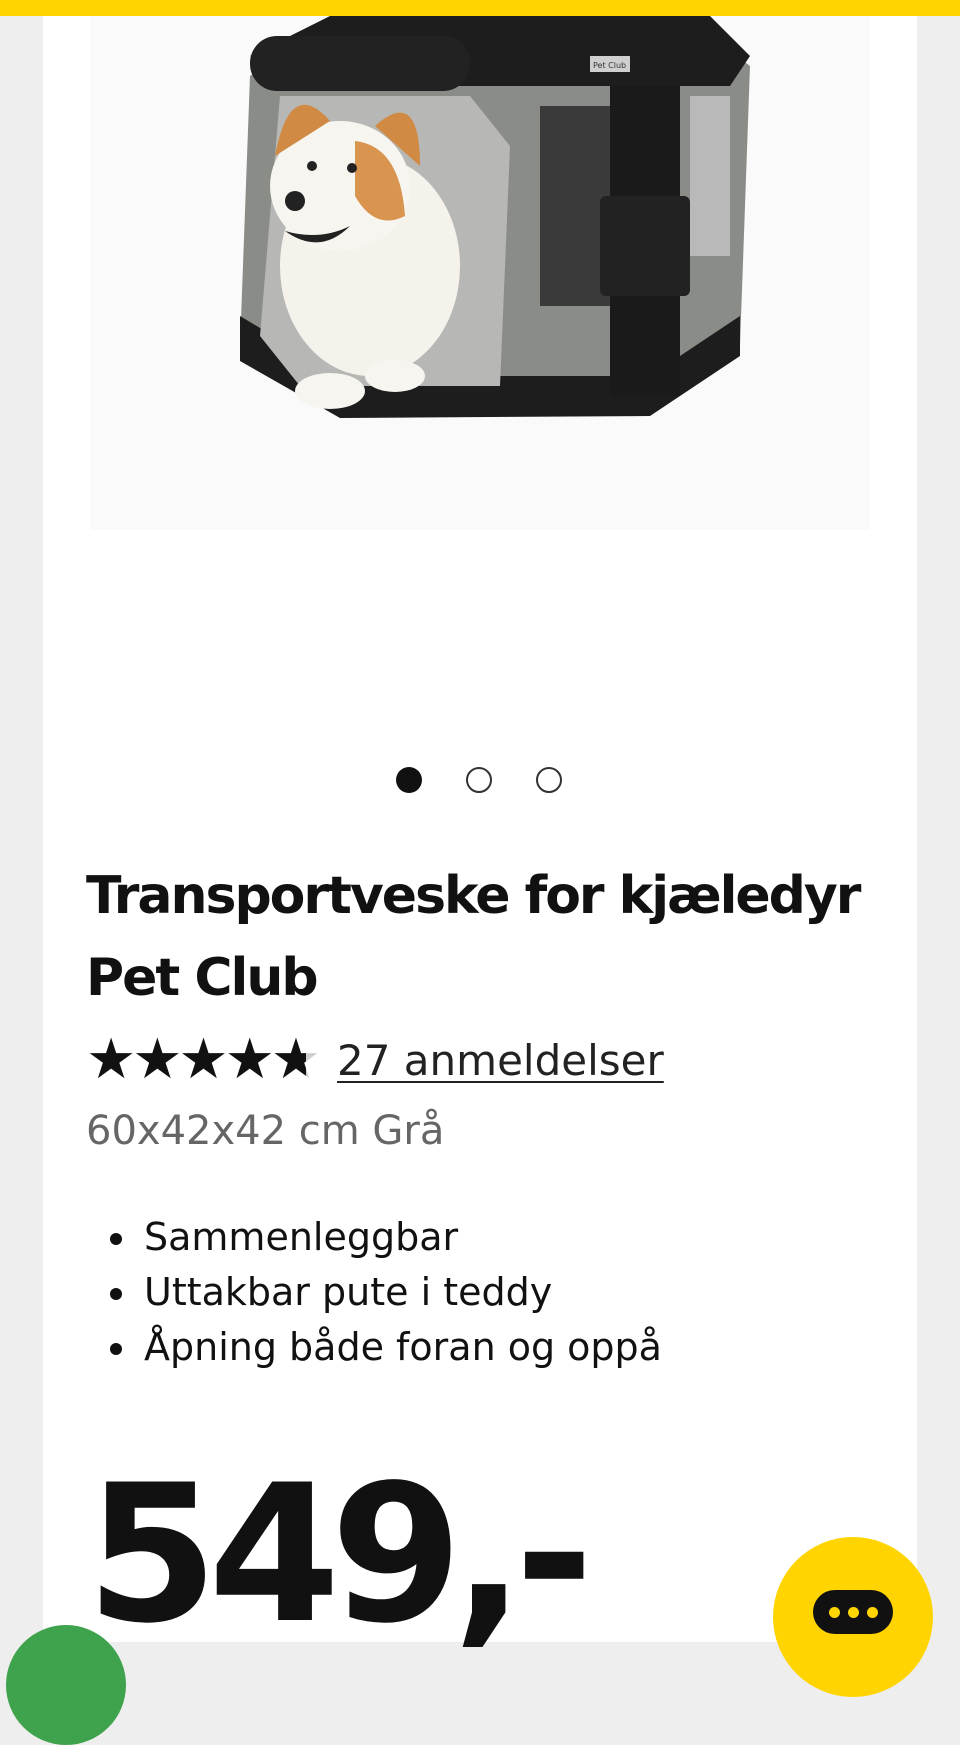 Image resolution: width=960 pixels, height=1745 pixels. Describe the element at coordinates (609, 65) in the screenshot. I see `carrier-logo: Pet Club` at that location.